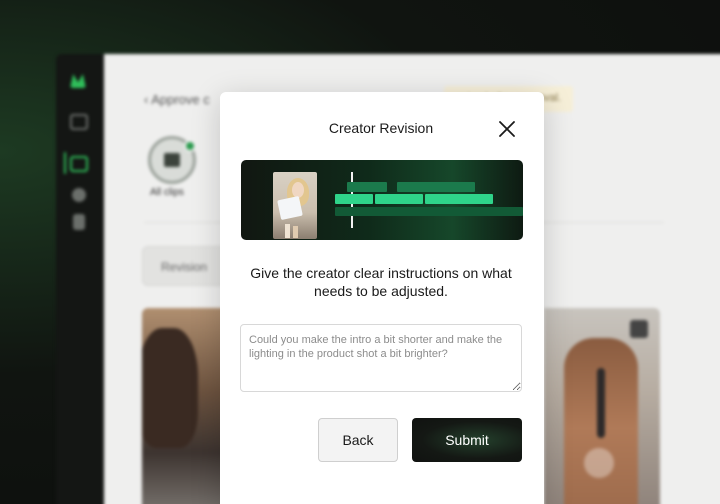  Describe the element at coordinates (599, 463) in the screenshot. I see `play-icon` at that location.